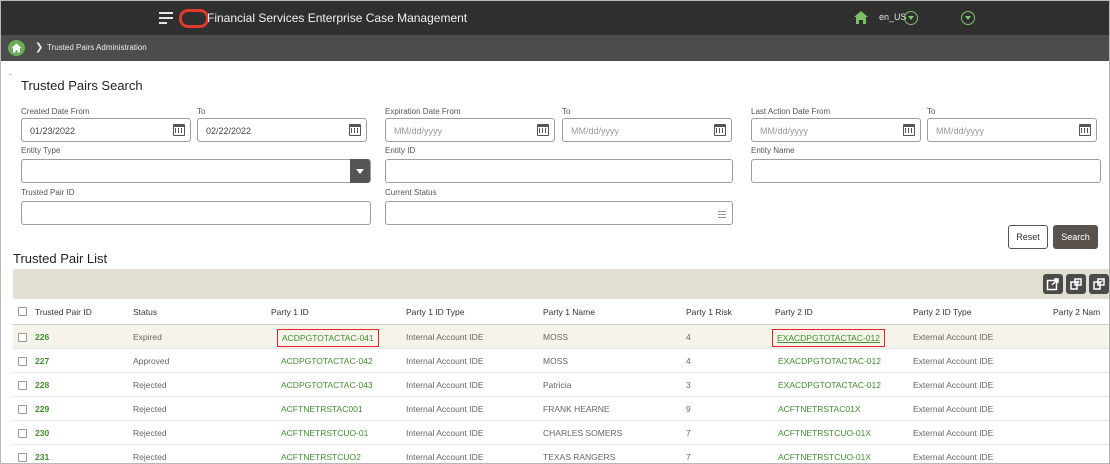 The image size is (1110, 464). I want to click on export-icon, so click(1053, 284).